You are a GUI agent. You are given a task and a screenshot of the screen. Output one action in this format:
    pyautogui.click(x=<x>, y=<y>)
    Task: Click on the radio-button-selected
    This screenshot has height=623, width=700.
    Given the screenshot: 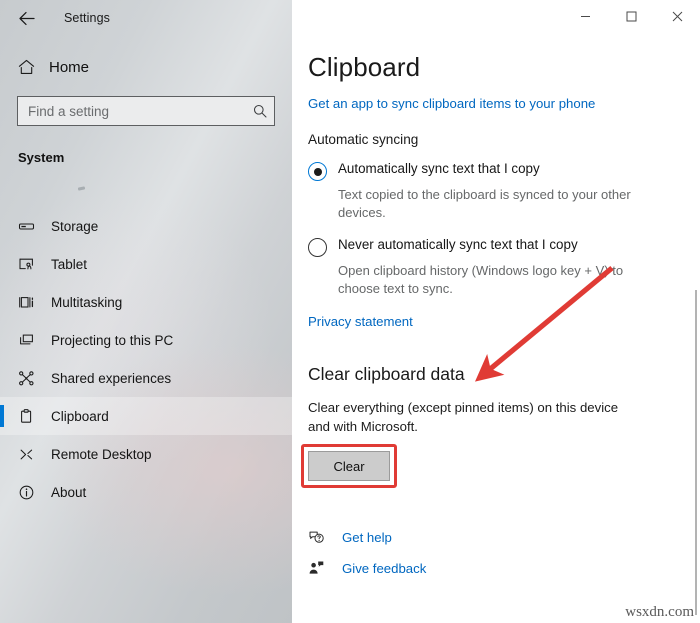 What is the action you would take?
    pyautogui.click(x=317, y=171)
    